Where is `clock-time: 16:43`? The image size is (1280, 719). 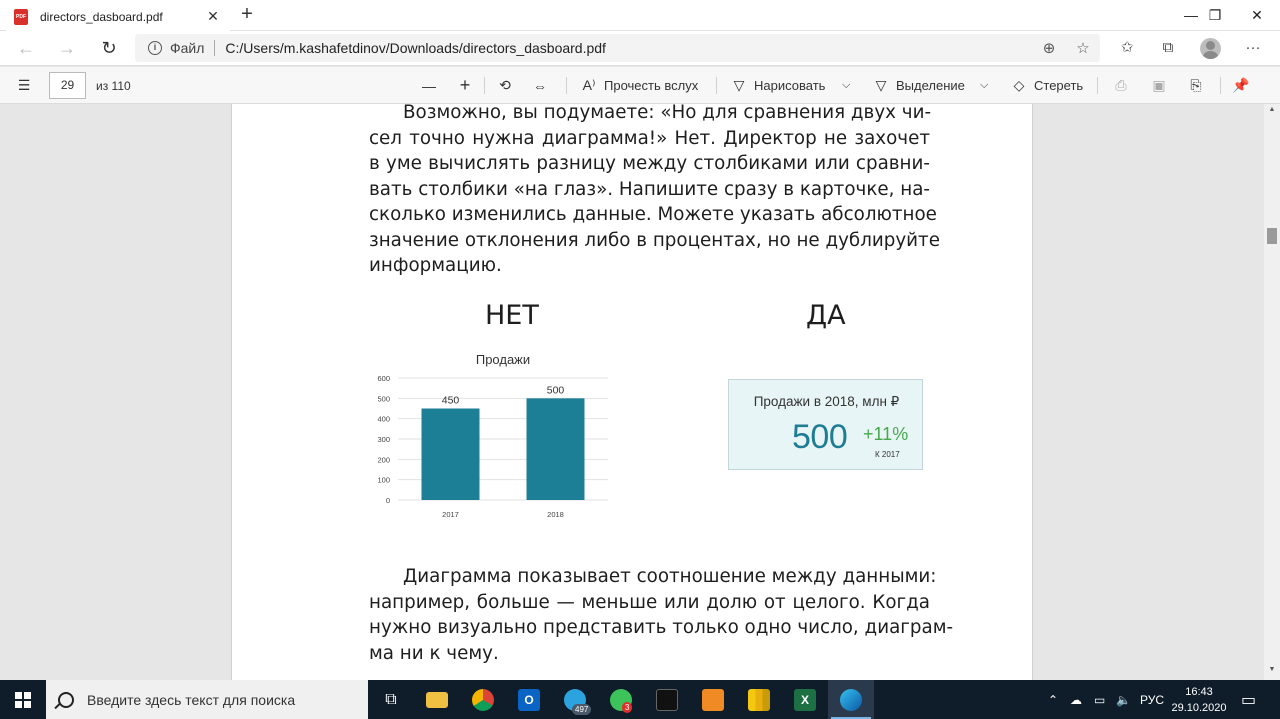 clock-time: 16:43 is located at coordinates (1199, 692).